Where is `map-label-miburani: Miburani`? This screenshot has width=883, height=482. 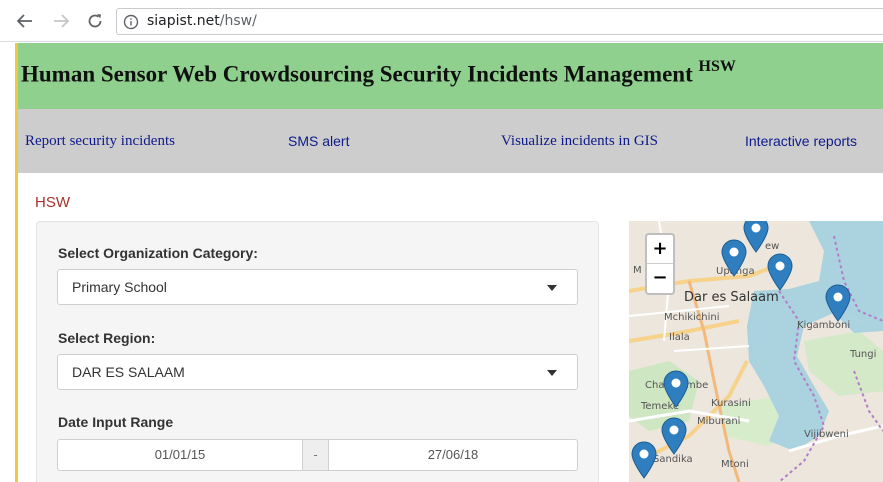
map-label-miburani: Miburani is located at coordinates (719, 421).